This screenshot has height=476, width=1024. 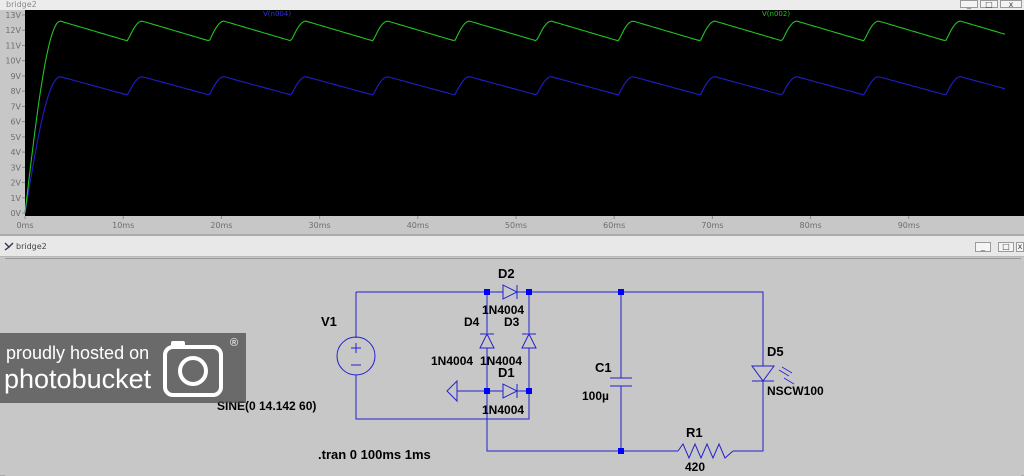 I want to click on x-tick-label: 40ms, so click(x=418, y=225).